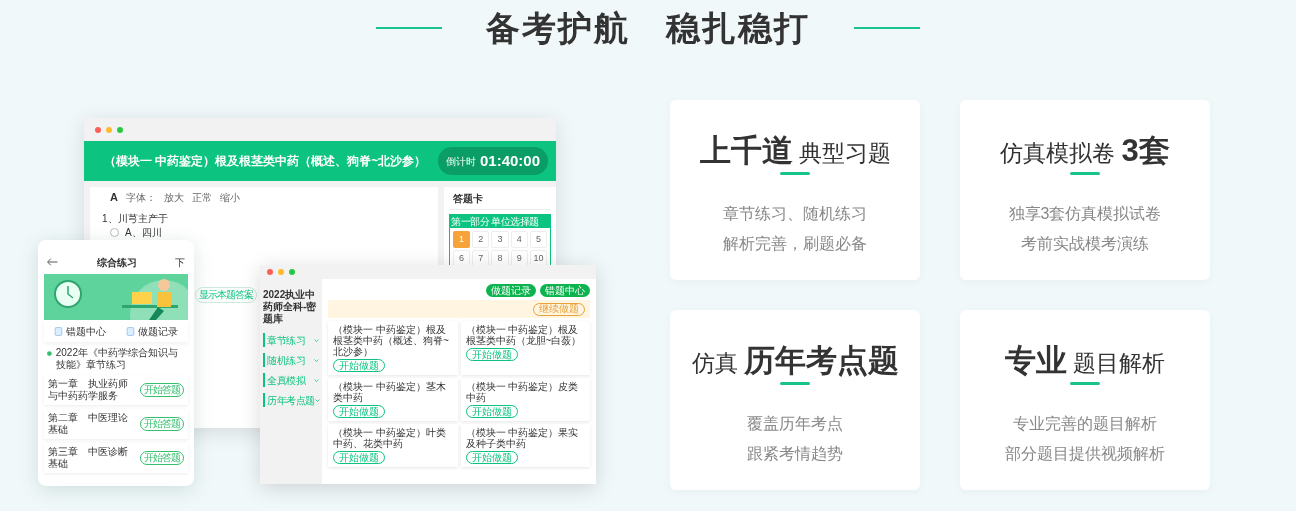  What do you see at coordinates (460, 161) in the screenshot?
I see `timer-label: 倒计时` at bounding box center [460, 161].